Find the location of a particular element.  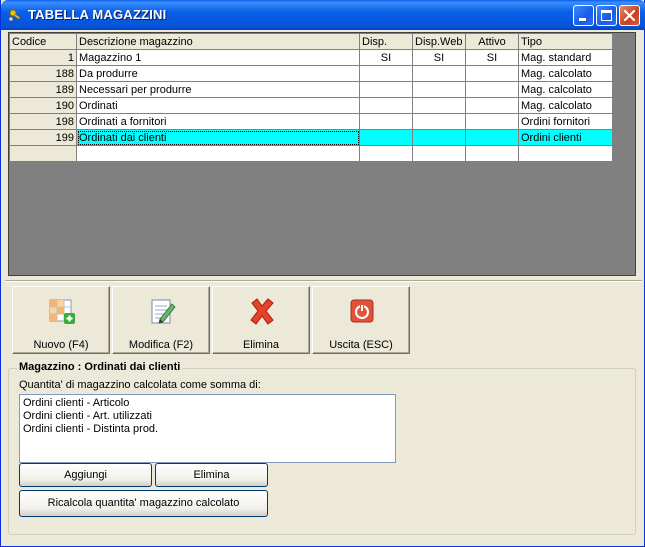

table-row-selected: 199 Ordinati dai clienti Ordini clienti is located at coordinates (311, 137).